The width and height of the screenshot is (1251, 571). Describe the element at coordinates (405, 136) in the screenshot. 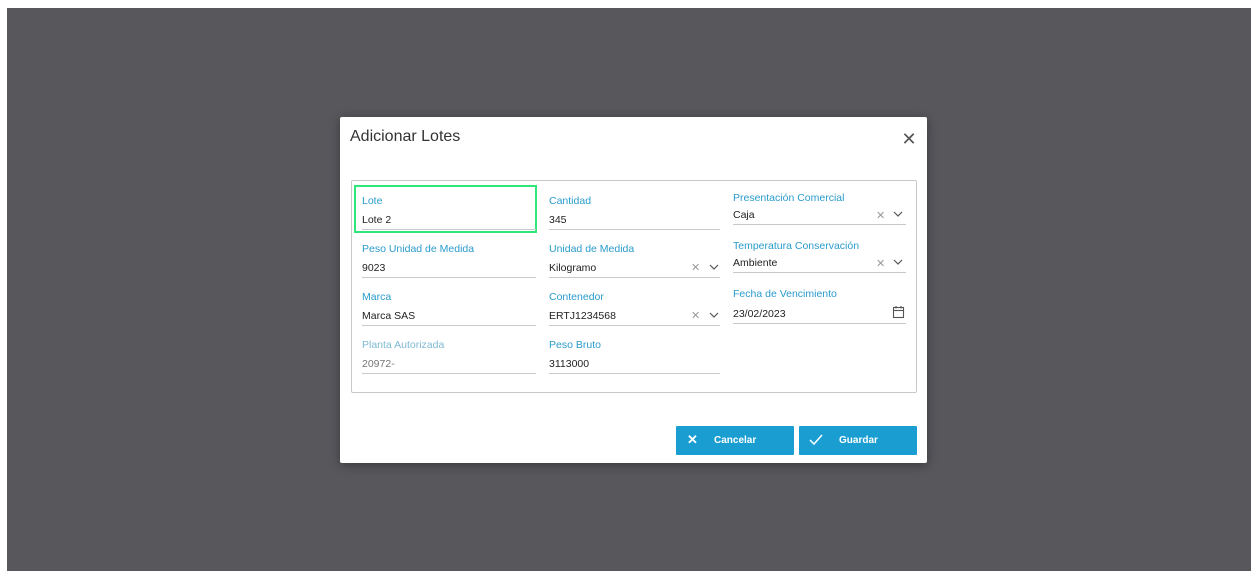

I see `dialog-title: Adicionar Lotes` at that location.